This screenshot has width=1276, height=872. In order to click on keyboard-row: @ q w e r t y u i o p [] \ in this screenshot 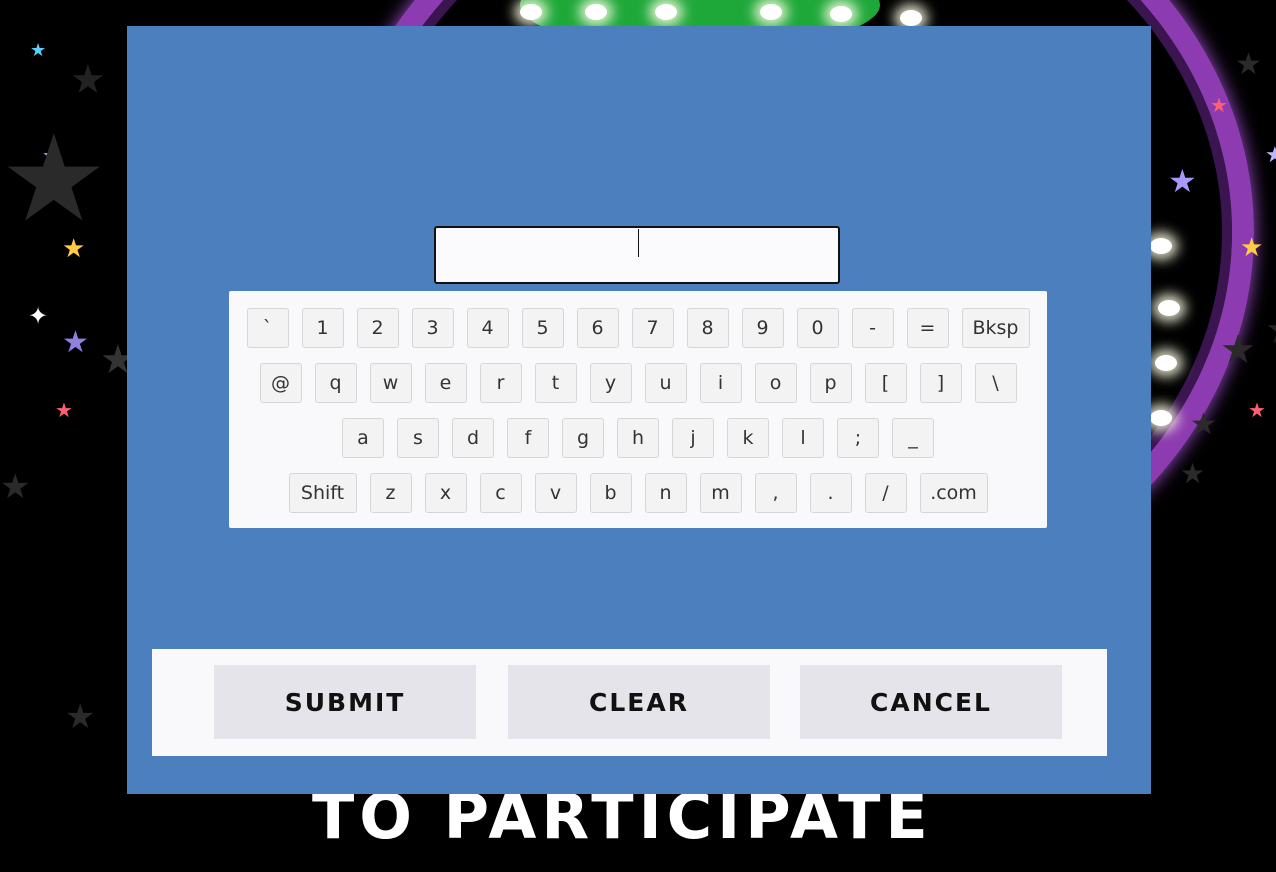, I will do `click(638, 383)`.